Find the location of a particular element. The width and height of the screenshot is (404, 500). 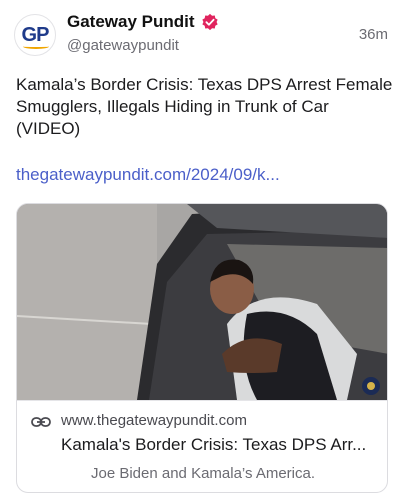

avatar: GP is located at coordinates (35, 35).